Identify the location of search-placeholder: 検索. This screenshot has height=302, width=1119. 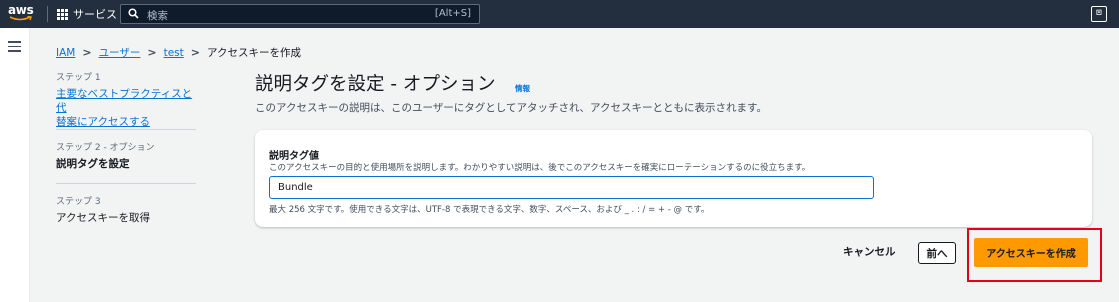
(157, 16).